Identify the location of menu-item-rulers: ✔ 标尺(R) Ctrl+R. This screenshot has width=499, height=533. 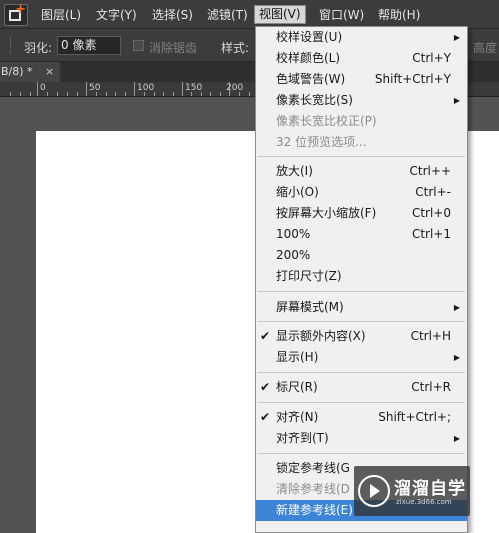
(361, 387).